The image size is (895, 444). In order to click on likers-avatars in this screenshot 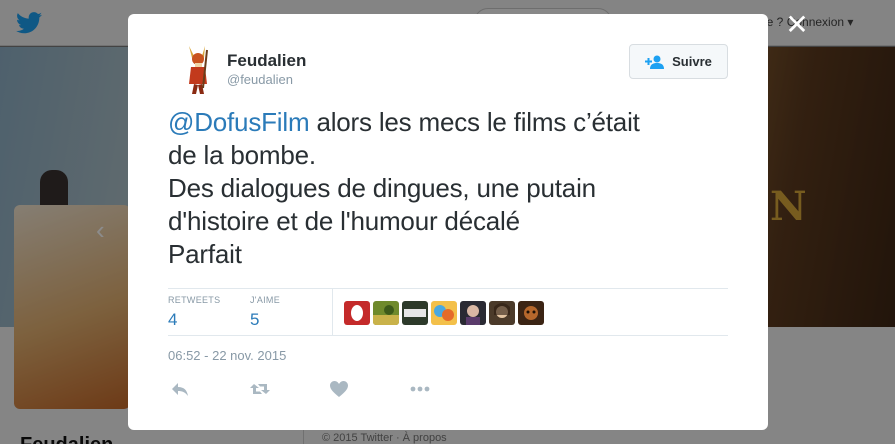, I will do `click(444, 313)`.